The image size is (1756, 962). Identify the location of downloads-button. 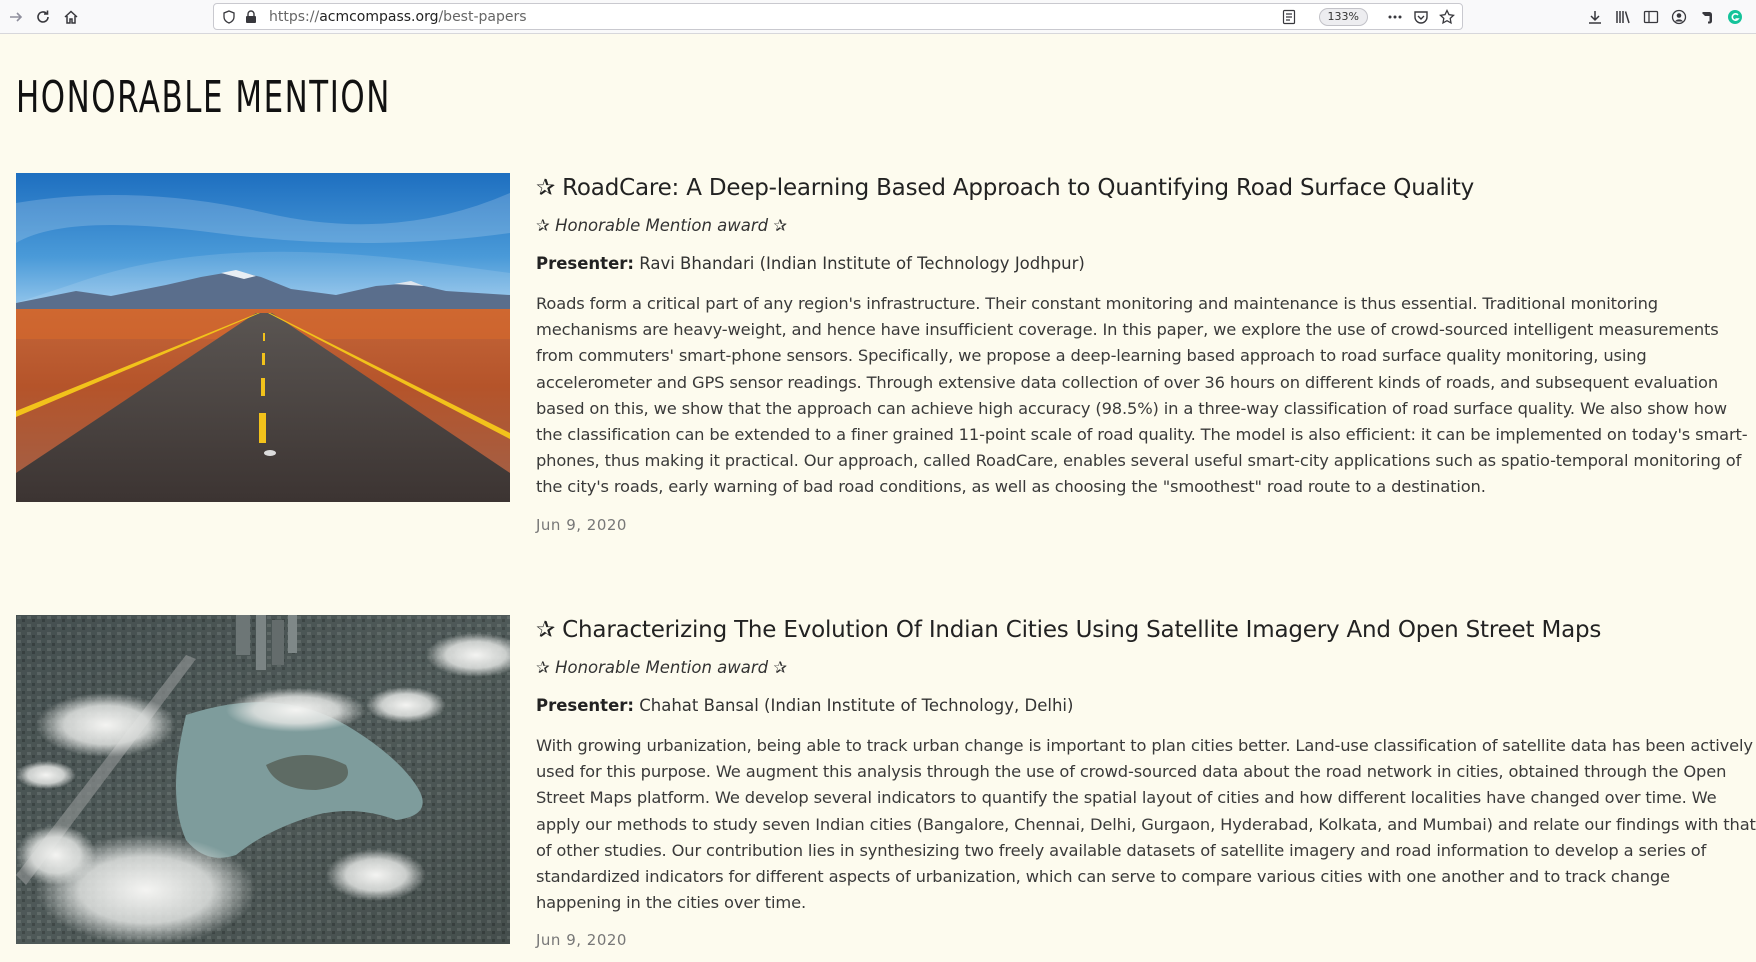
(1595, 17).